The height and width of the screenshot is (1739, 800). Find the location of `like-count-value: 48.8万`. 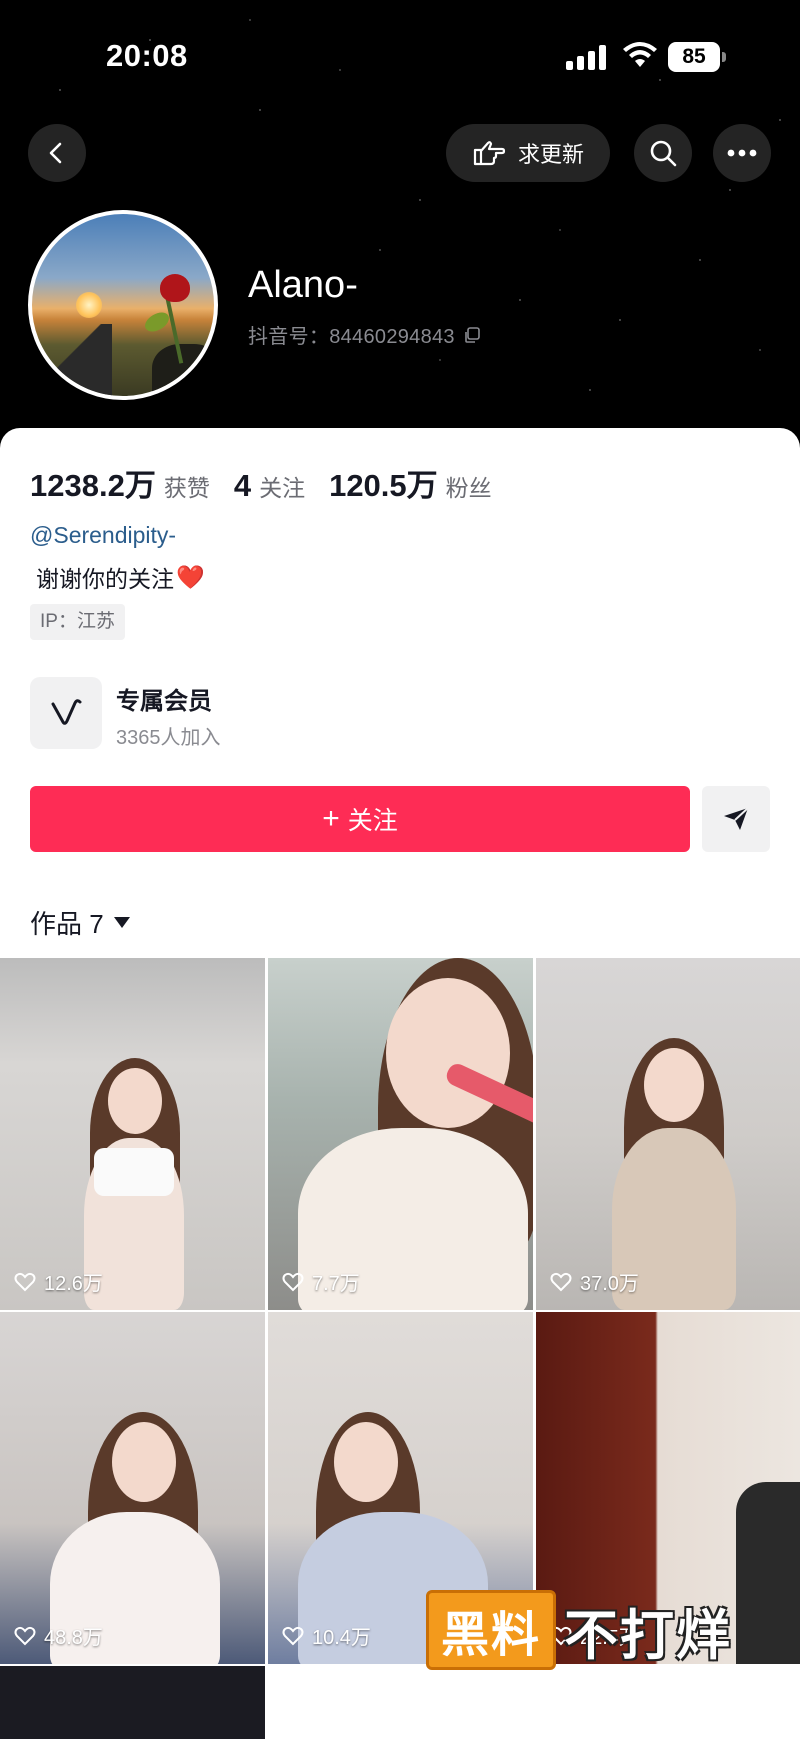

like-count-value: 48.8万 is located at coordinates (73, 1638).